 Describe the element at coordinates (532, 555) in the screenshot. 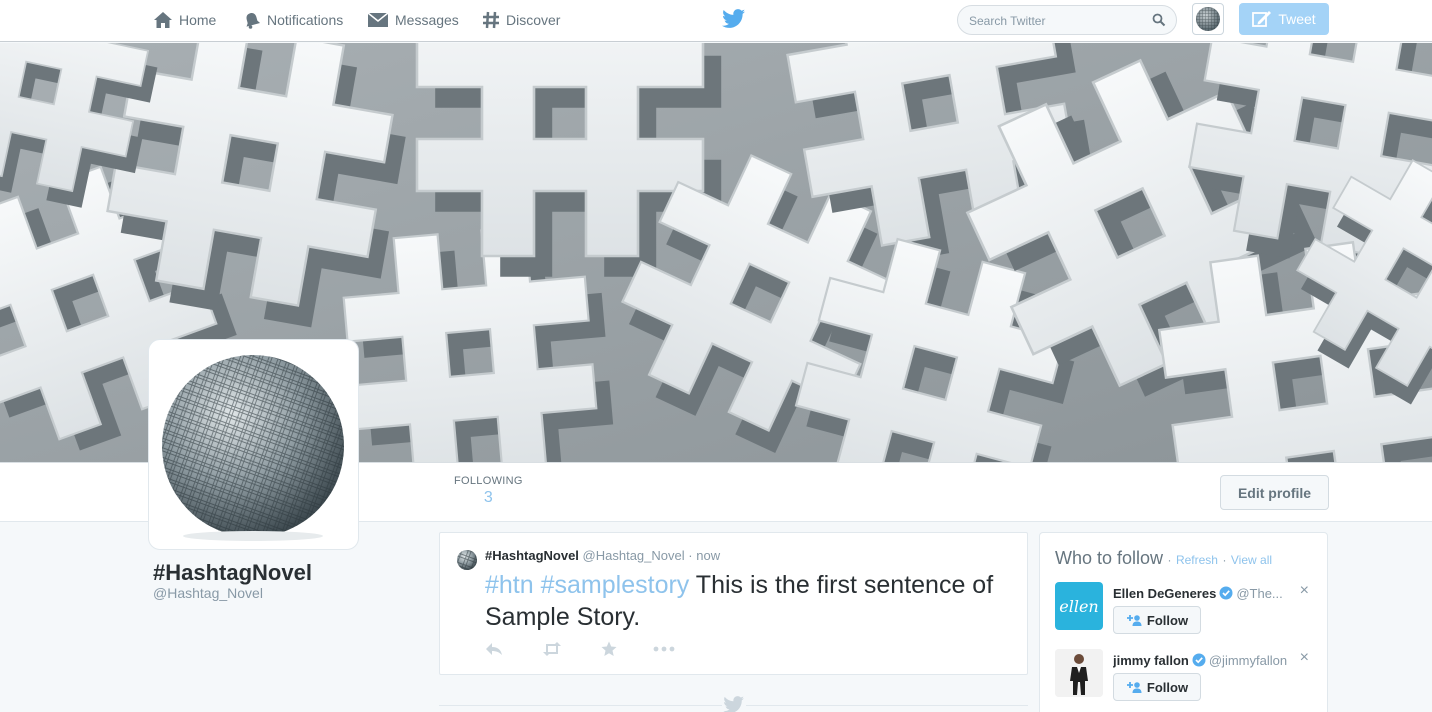

I see `tweet-author-name: #HashtagNovel` at that location.